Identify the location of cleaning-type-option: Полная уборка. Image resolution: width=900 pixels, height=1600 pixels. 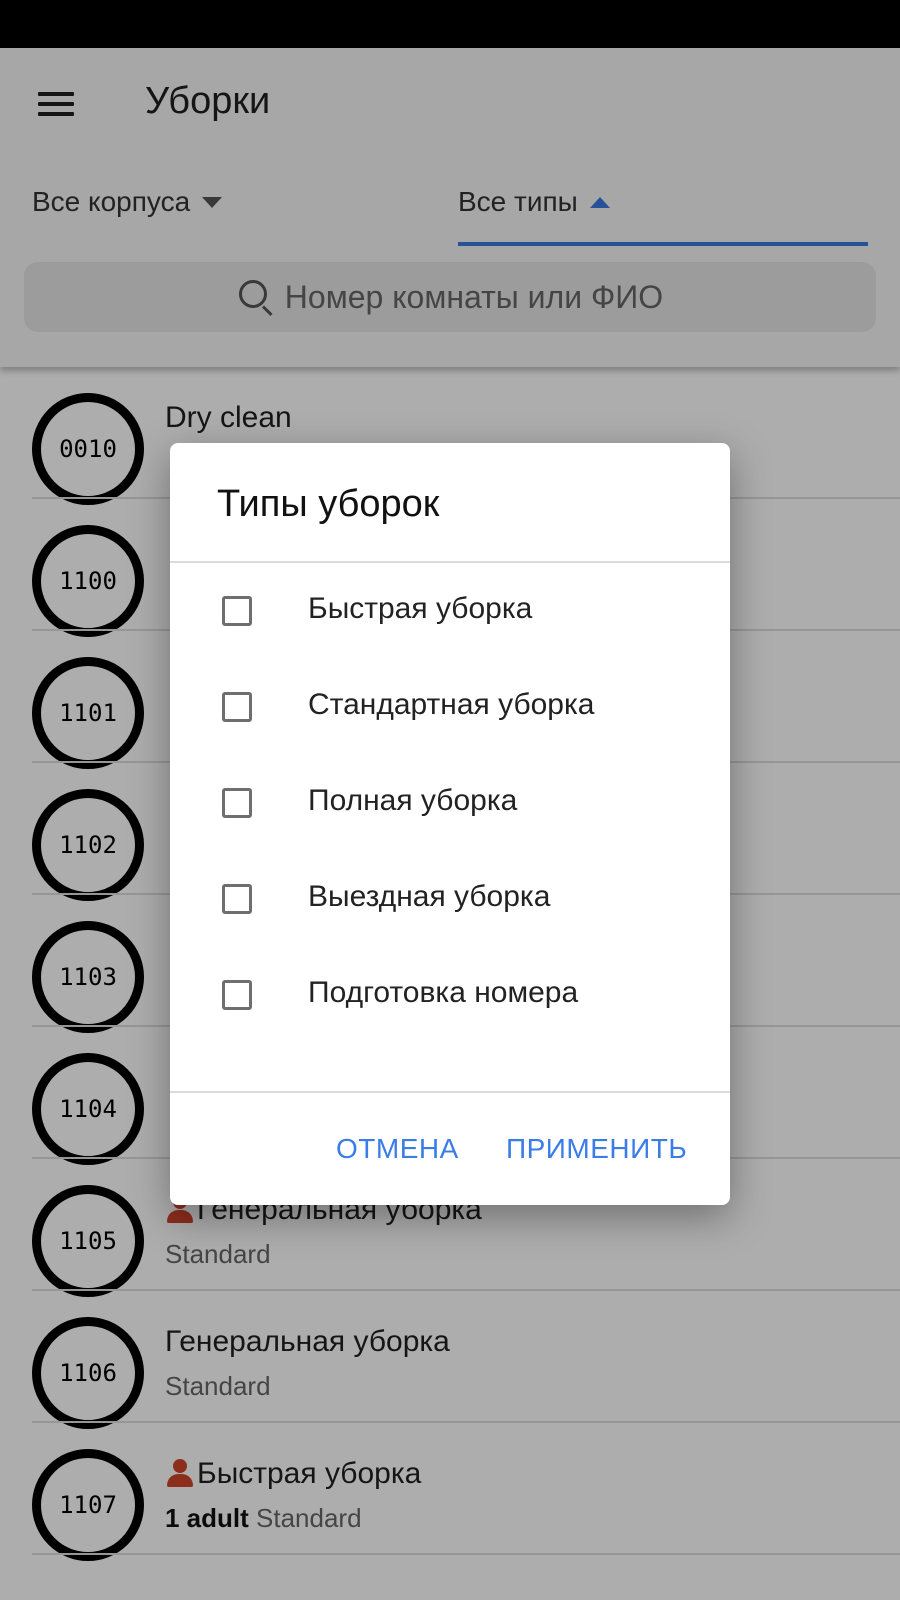
(450, 803).